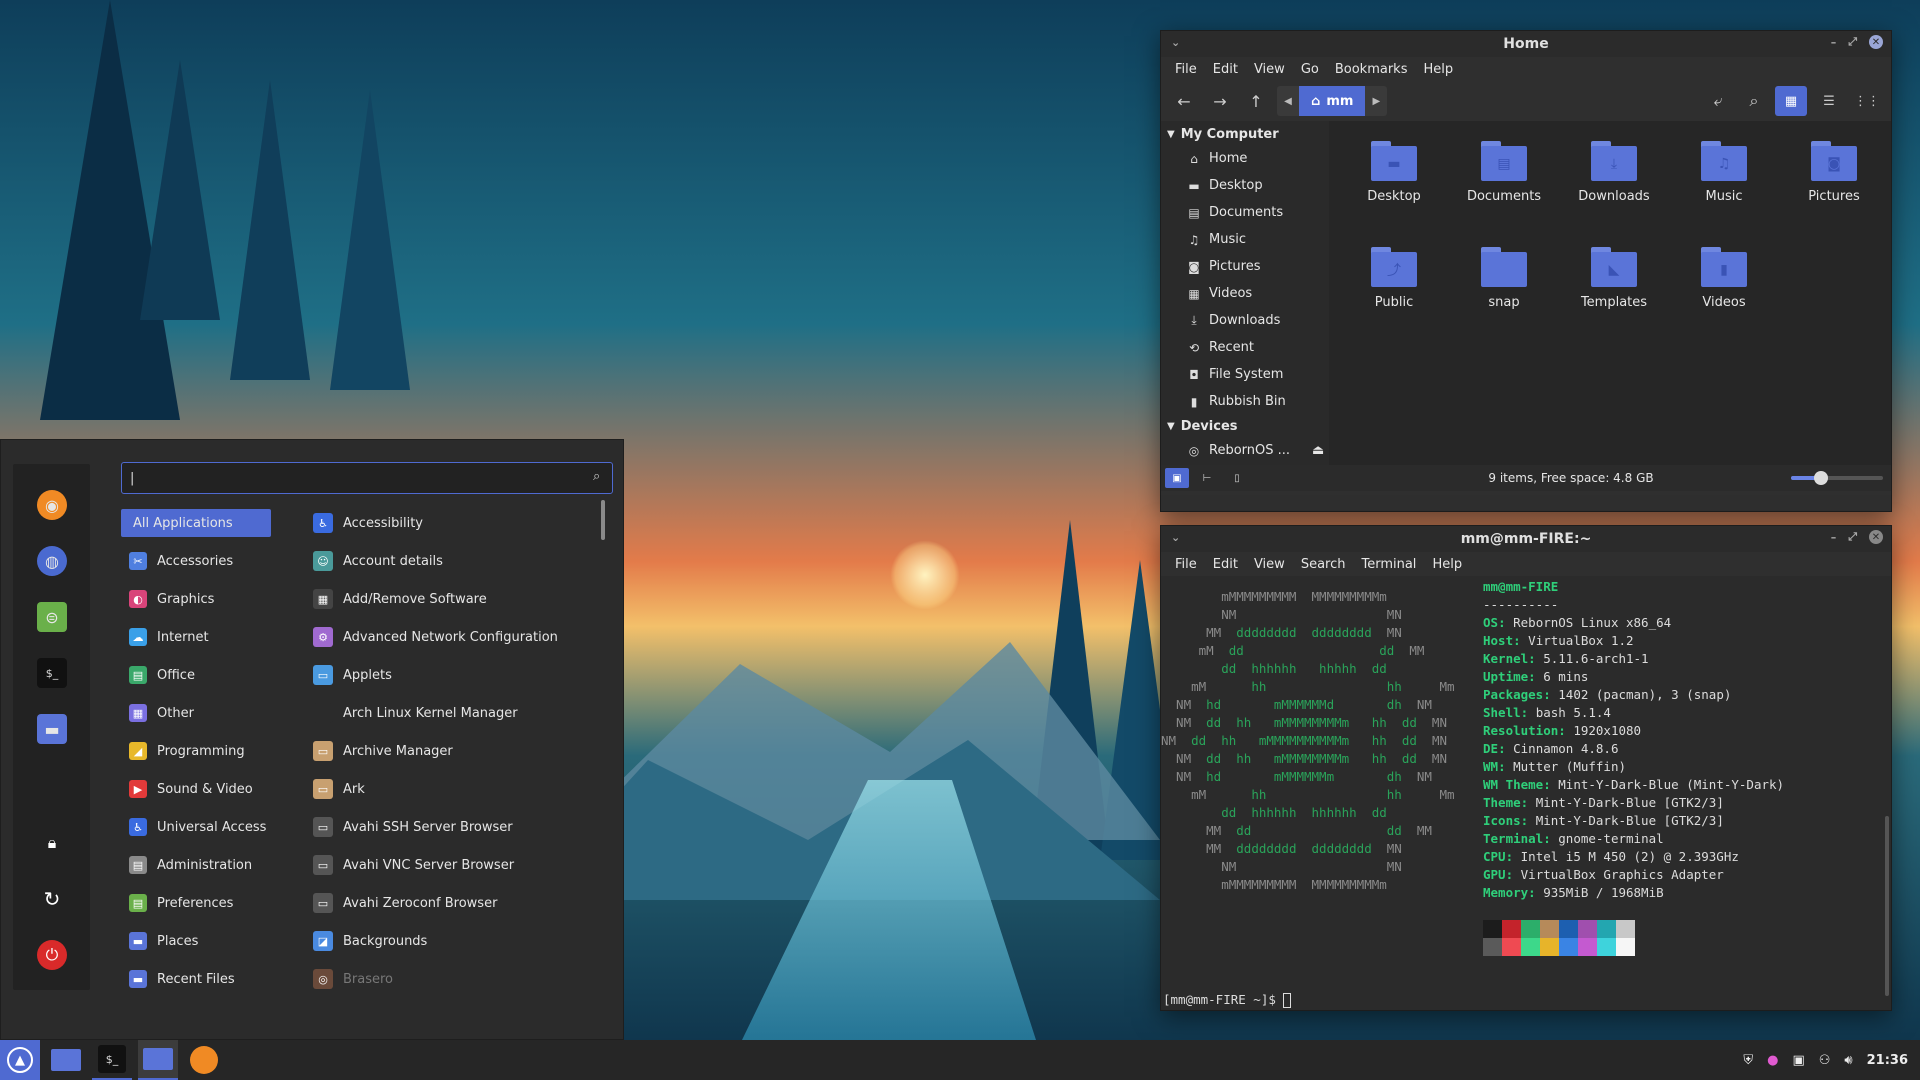  Describe the element at coordinates (603, 520) in the screenshot. I see `scrollbar` at that location.